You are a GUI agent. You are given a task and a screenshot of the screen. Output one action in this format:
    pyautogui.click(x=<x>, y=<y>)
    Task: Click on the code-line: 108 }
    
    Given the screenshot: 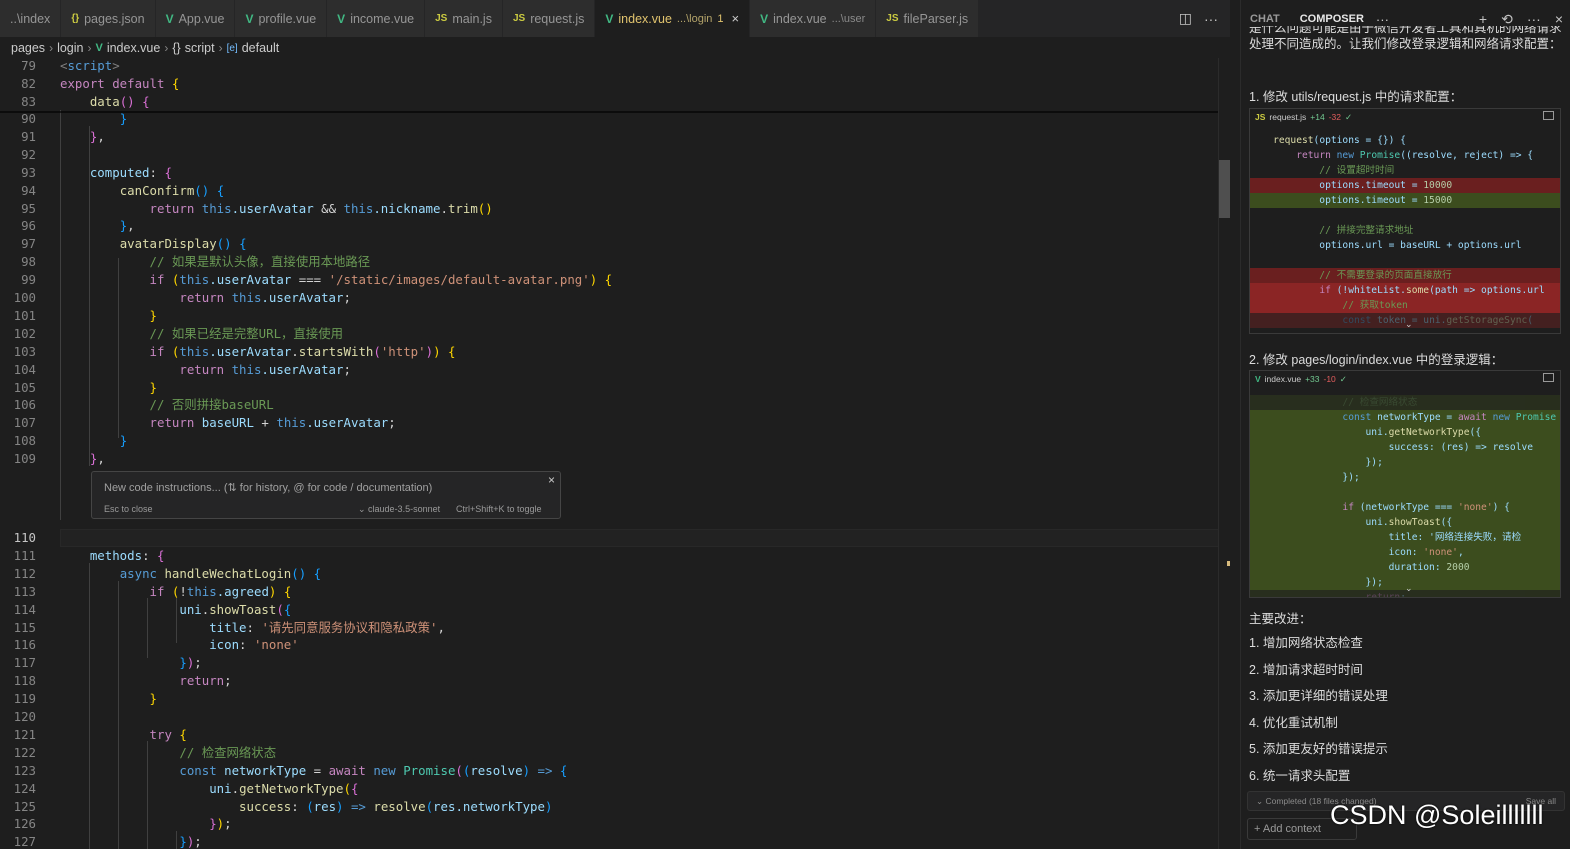 What is the action you would take?
    pyautogui.click(x=615, y=441)
    